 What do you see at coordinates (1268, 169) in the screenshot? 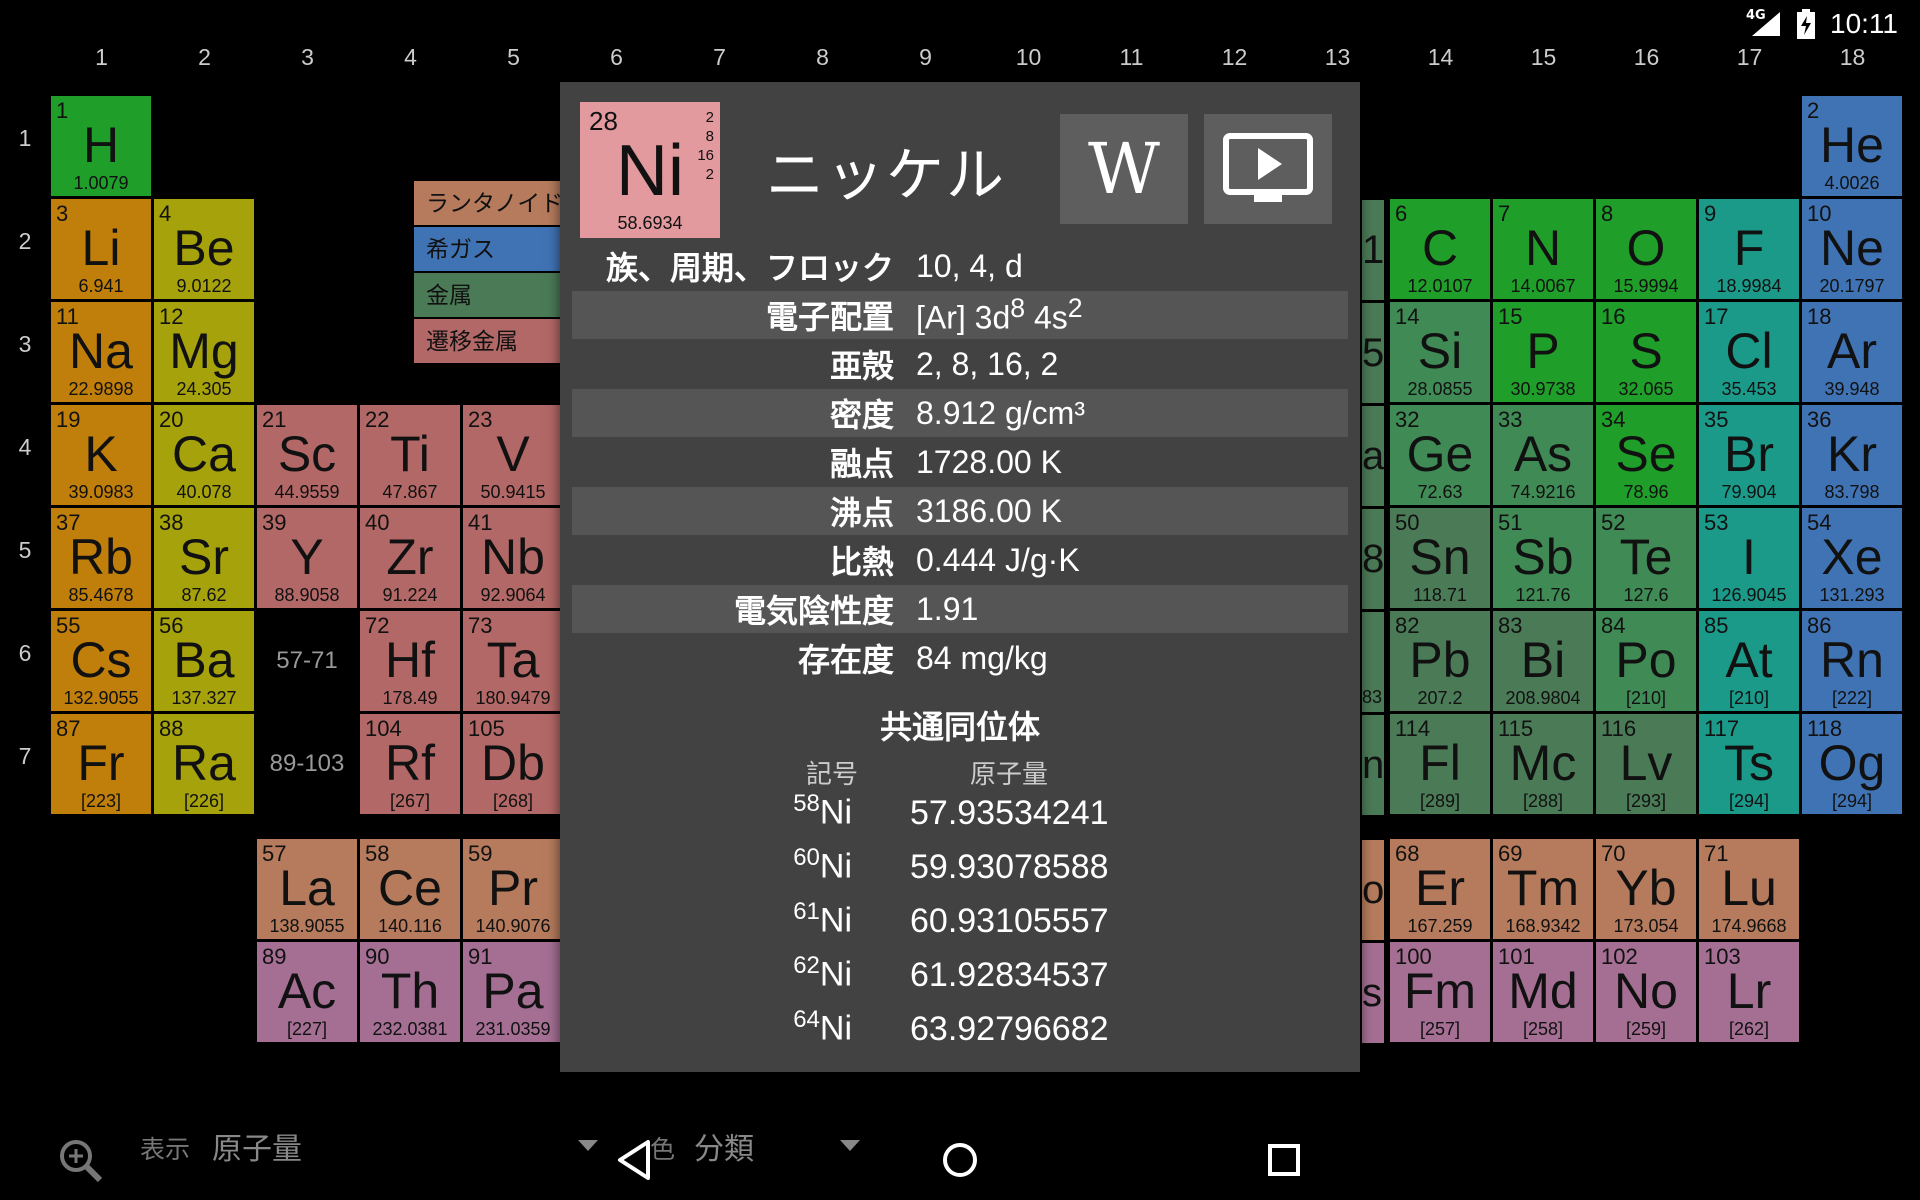
I see `video-button` at bounding box center [1268, 169].